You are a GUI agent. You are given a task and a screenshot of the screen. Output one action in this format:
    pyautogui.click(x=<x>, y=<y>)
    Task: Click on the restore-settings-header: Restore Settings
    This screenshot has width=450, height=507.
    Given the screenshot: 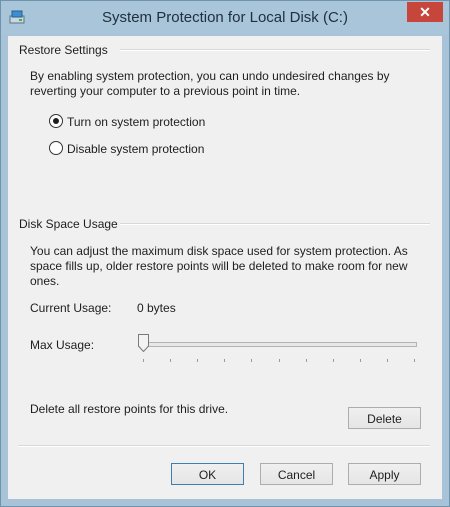 What is the action you would take?
    pyautogui.click(x=63, y=50)
    